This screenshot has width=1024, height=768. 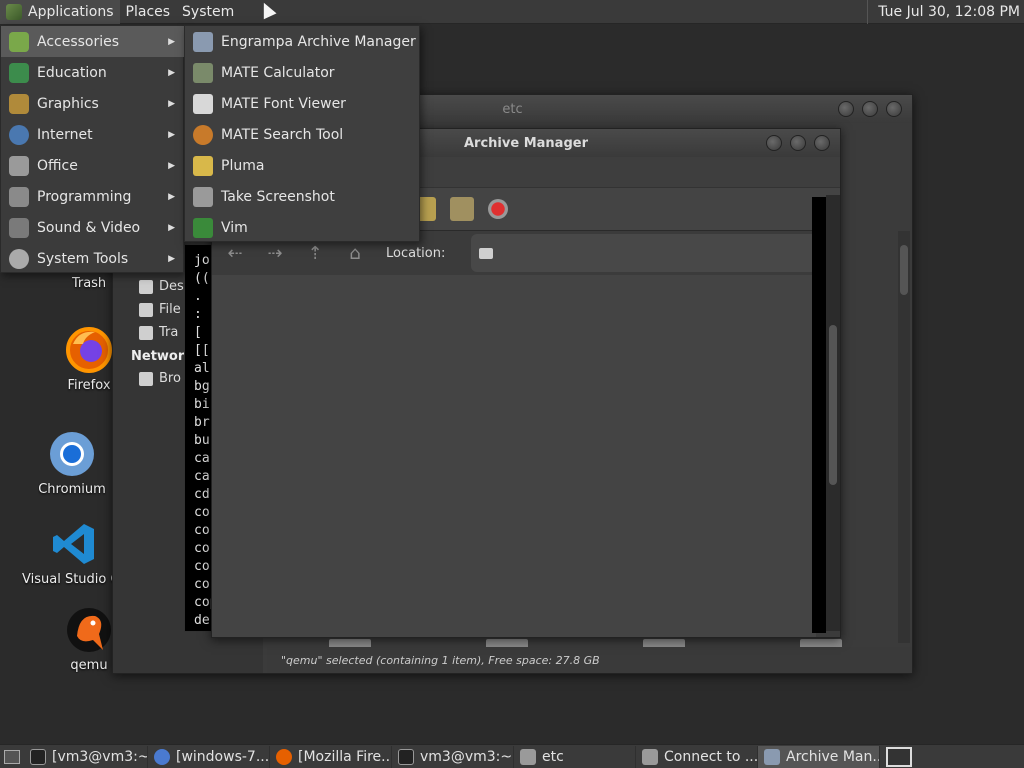 What do you see at coordinates (93, 72) in the screenshot?
I see `menu-item-education: Education ▶` at bounding box center [93, 72].